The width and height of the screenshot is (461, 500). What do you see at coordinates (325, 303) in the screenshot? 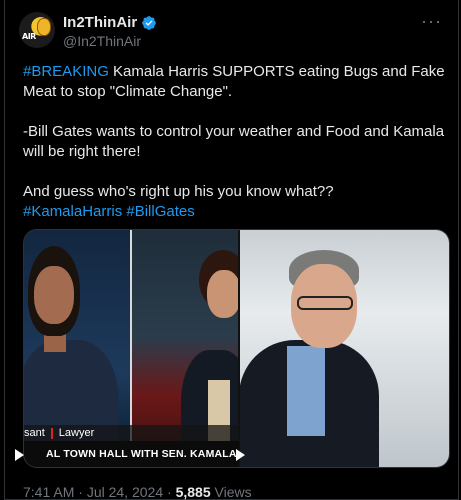
I see `gates-glasses` at bounding box center [325, 303].